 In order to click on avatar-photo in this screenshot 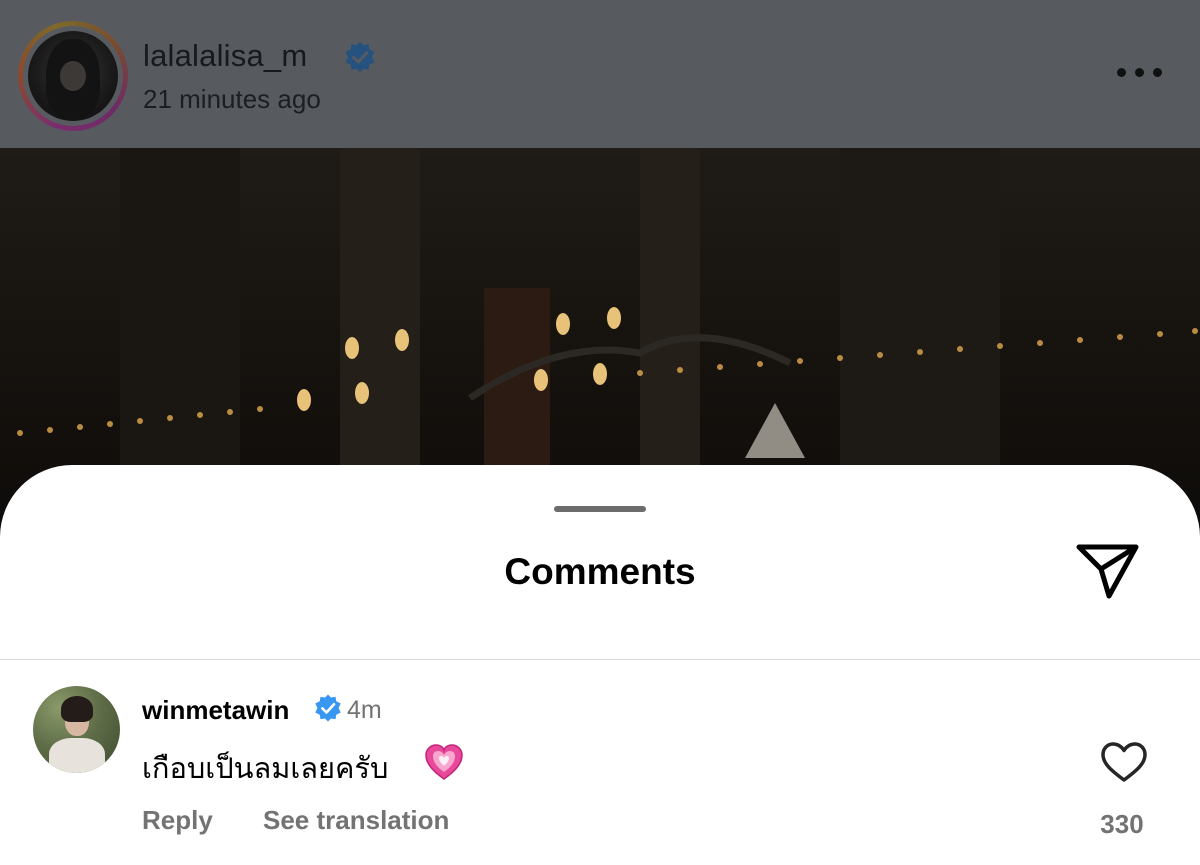, I will do `click(73, 76)`.